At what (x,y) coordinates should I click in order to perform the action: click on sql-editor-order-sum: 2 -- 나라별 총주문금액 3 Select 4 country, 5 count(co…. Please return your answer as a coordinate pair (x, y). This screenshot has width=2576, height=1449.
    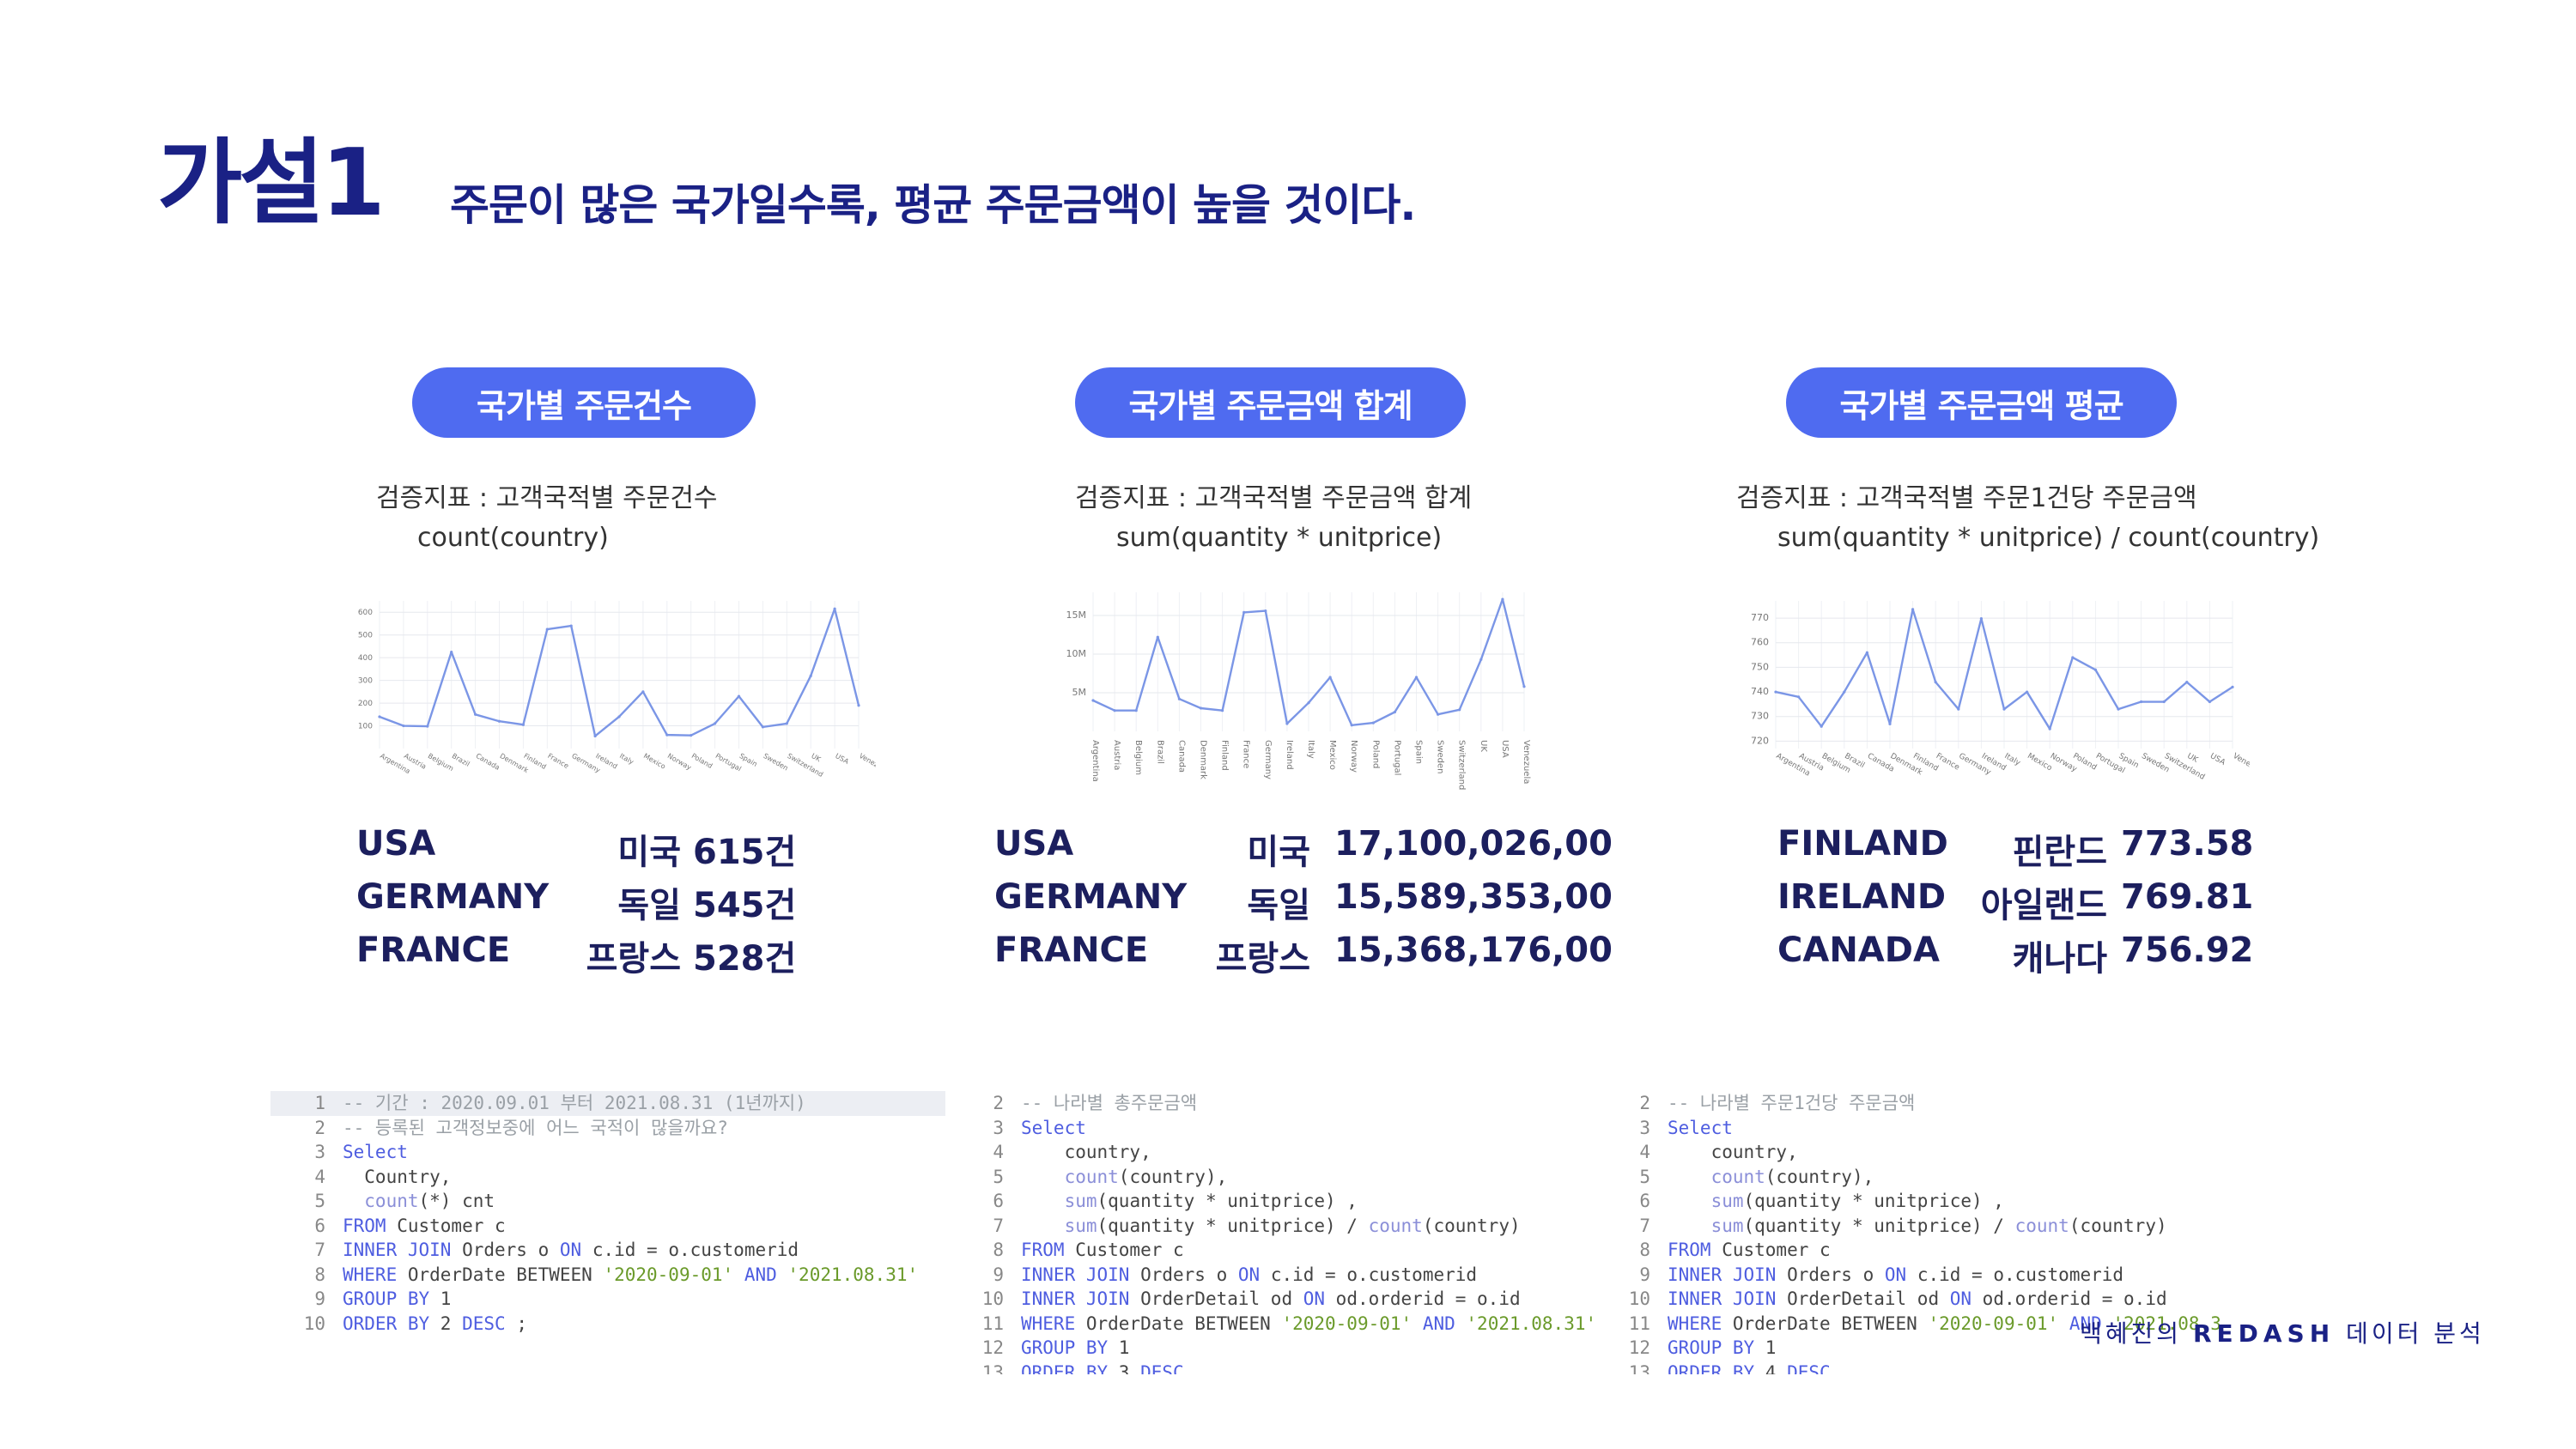
    Looking at the image, I should click on (1272, 1232).